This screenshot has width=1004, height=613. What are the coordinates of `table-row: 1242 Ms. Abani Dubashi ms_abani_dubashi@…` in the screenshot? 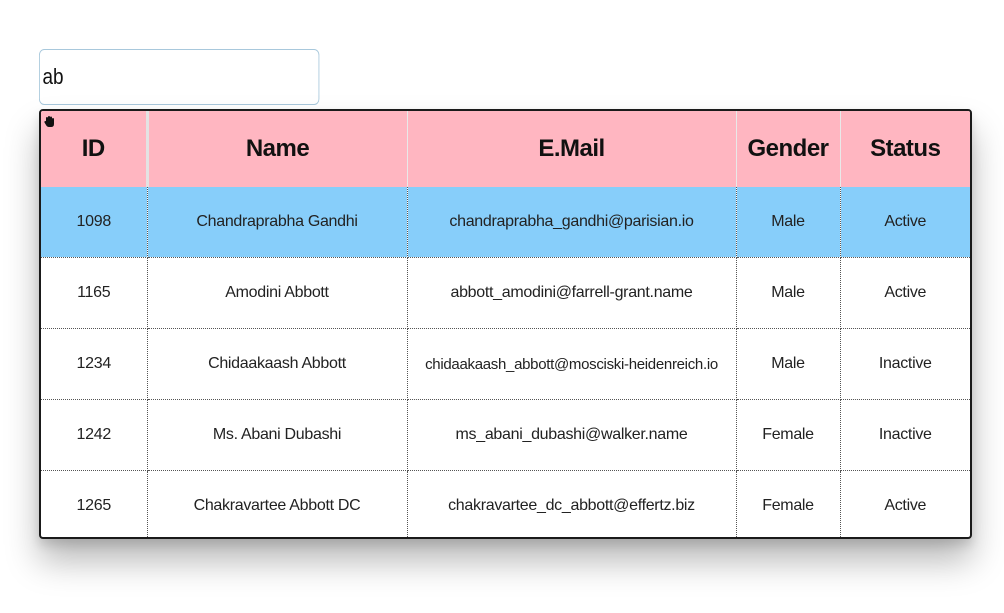 It's located at (505, 435).